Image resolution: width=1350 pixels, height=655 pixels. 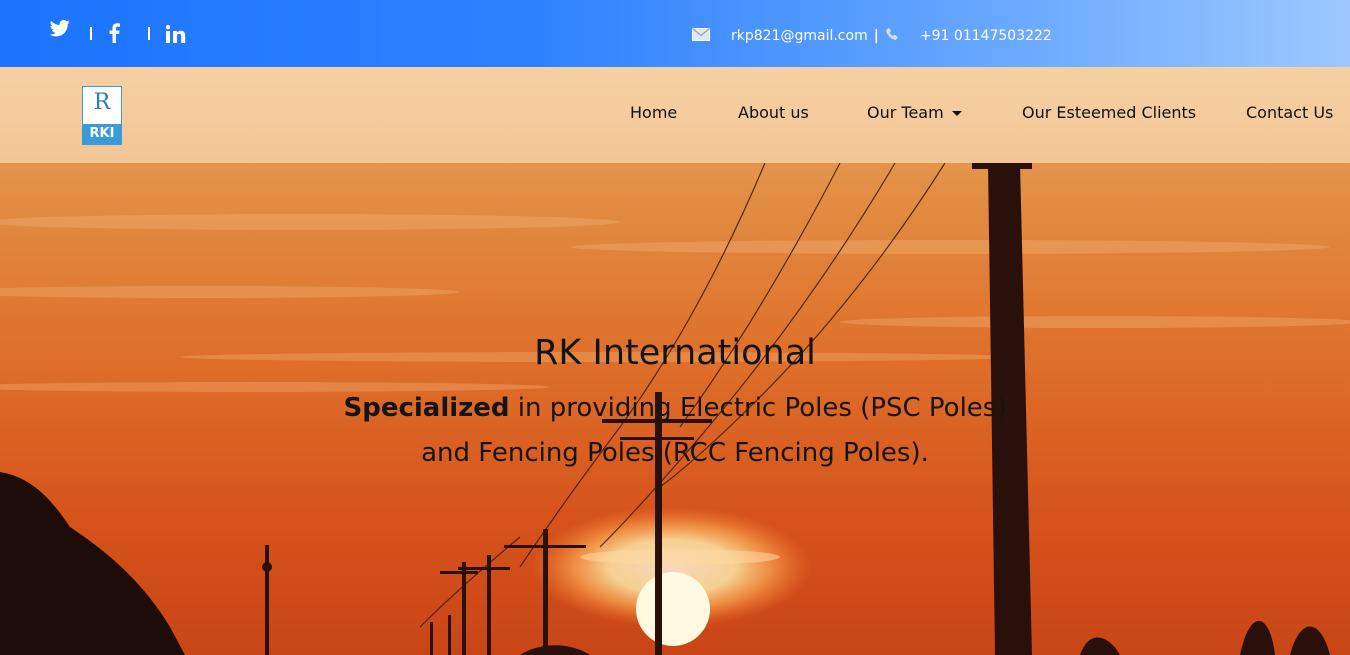 What do you see at coordinates (176, 34) in the screenshot?
I see `linkedin-icon` at bounding box center [176, 34].